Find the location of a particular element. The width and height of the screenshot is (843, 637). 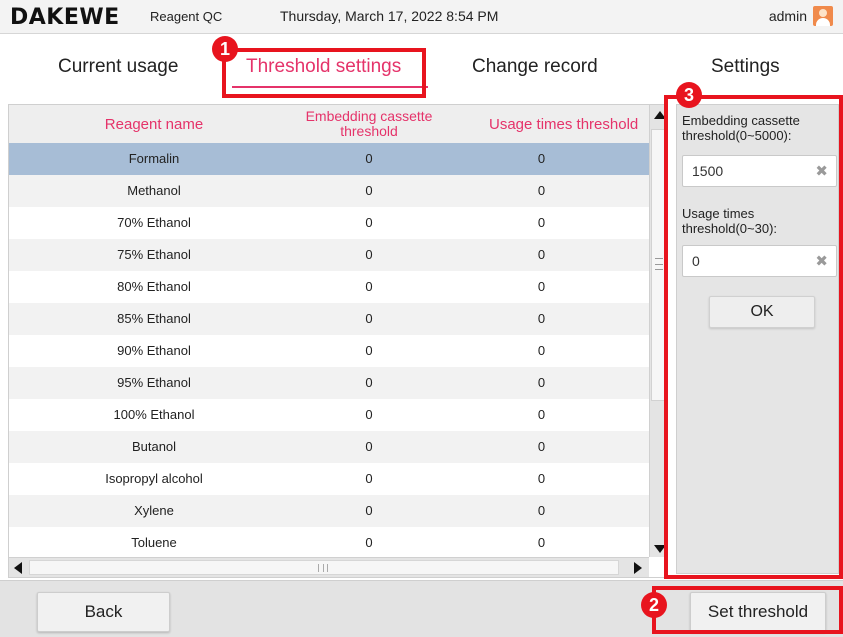

horizontal-scroll-thumb is located at coordinates (324, 567).